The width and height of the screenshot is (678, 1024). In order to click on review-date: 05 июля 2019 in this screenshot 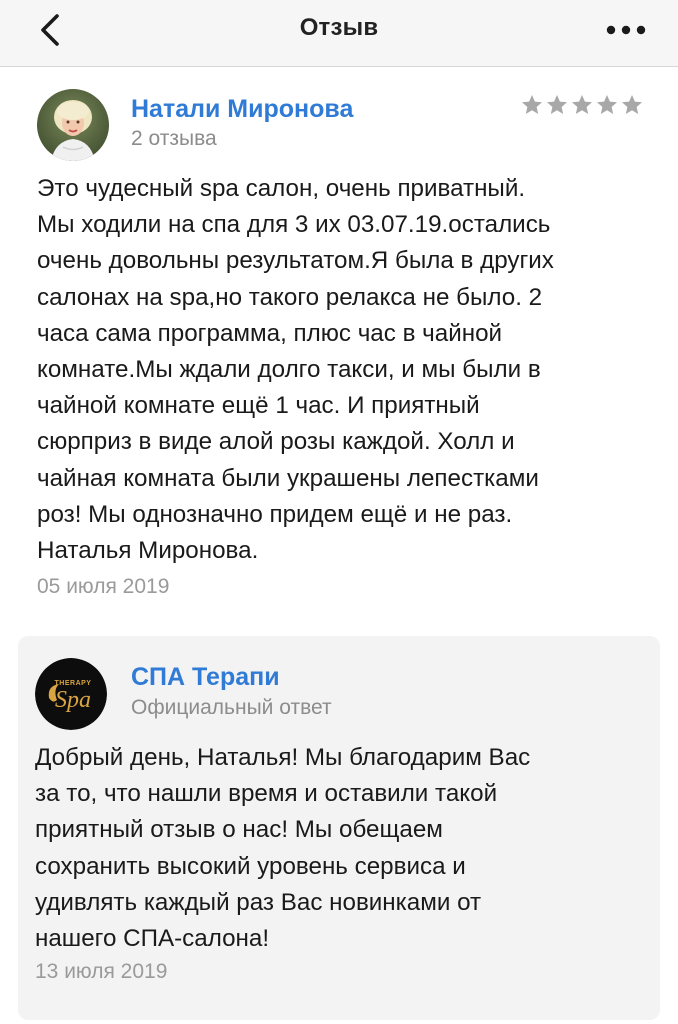, I will do `click(103, 586)`.